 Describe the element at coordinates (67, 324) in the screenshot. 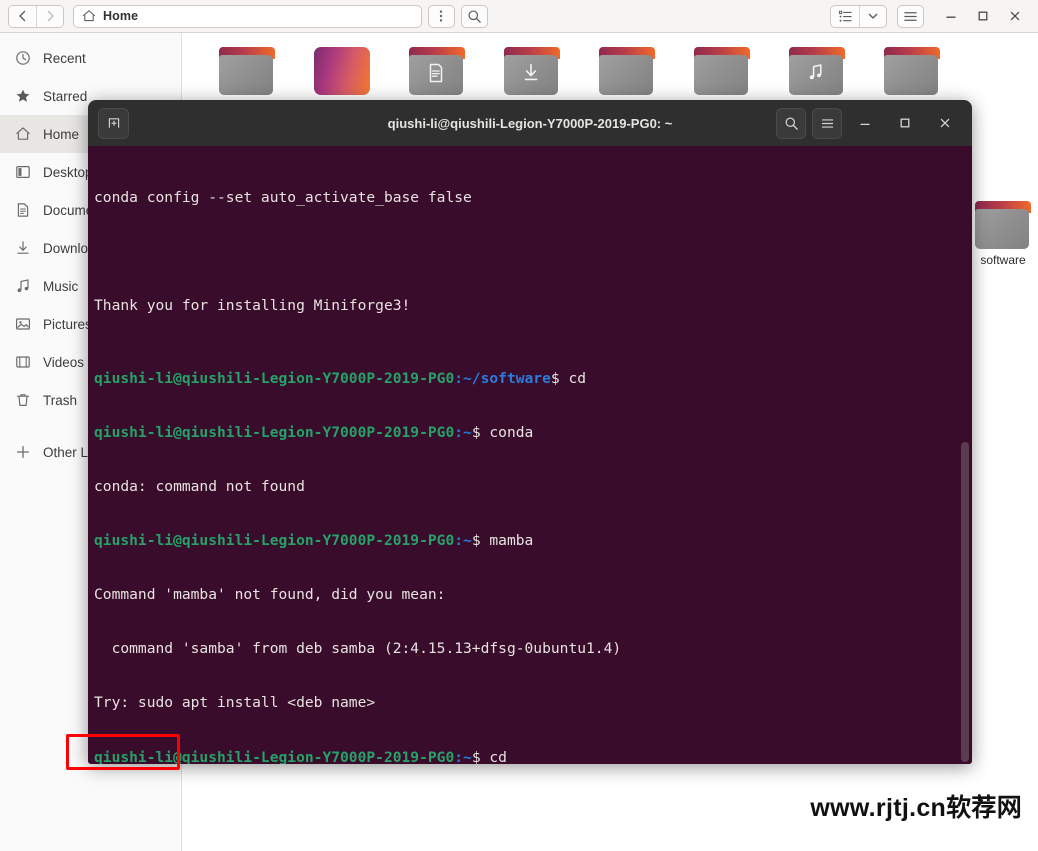

I see `sidebar-item-label: Pictures` at that location.